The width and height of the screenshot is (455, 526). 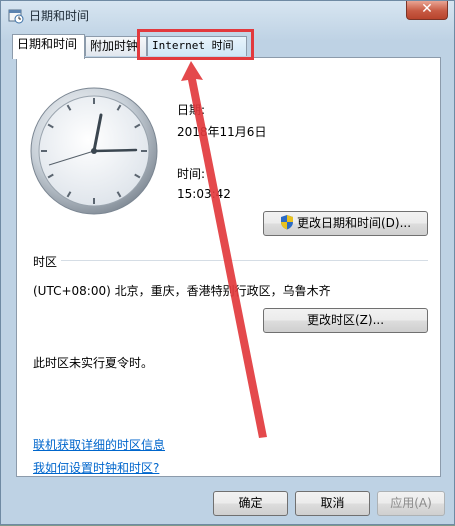 What do you see at coordinates (244, 260) in the screenshot?
I see `divider-top` at bounding box center [244, 260].